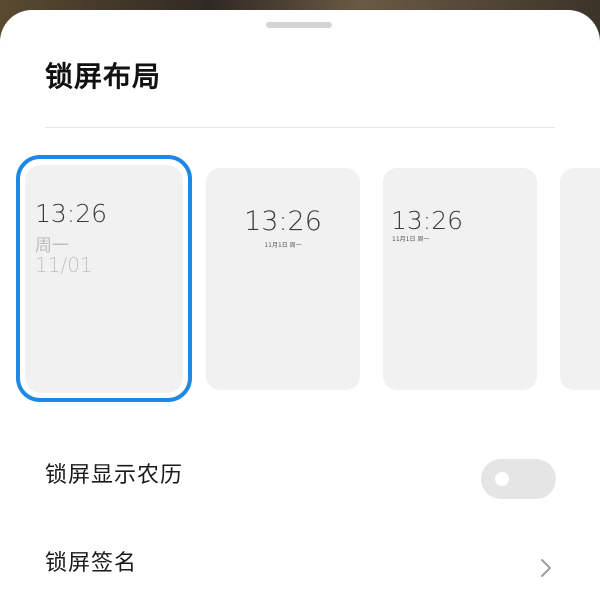 This screenshot has height=589, width=600. Describe the element at coordinates (427, 220) in the screenshot. I see `layout-3-time: 13:26` at that location.